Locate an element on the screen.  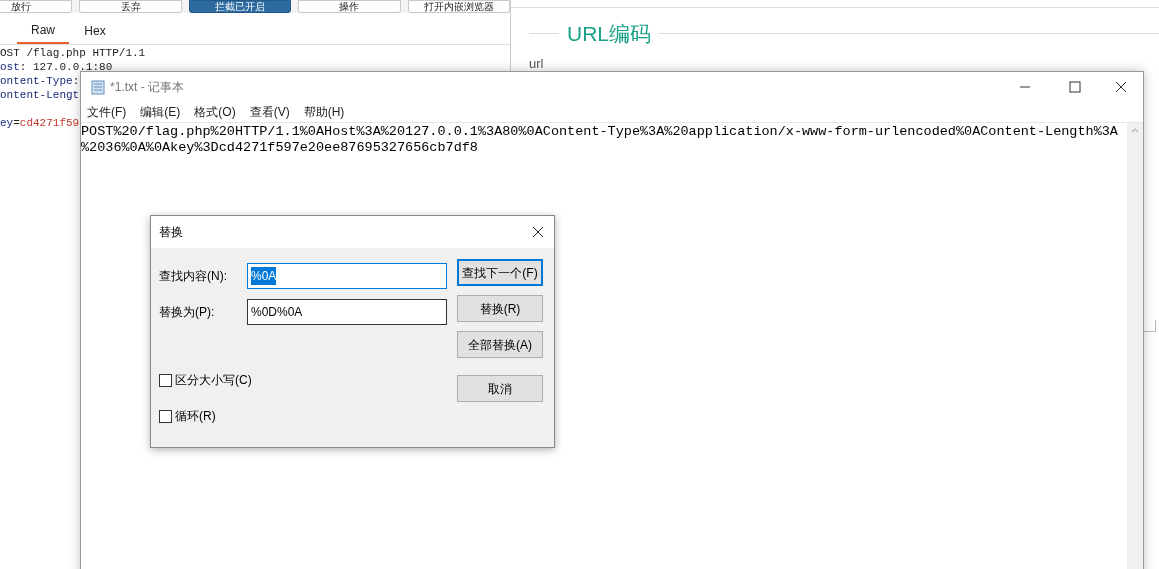
section-heading: URL编码 is located at coordinates (609, 34).